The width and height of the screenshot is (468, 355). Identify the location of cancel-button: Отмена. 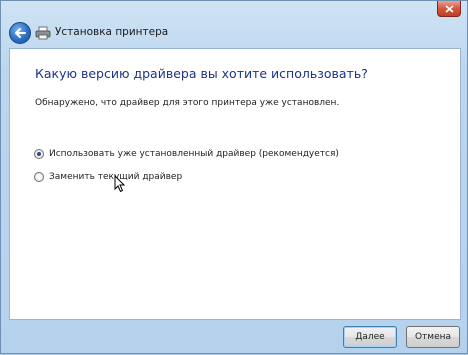
(433, 337).